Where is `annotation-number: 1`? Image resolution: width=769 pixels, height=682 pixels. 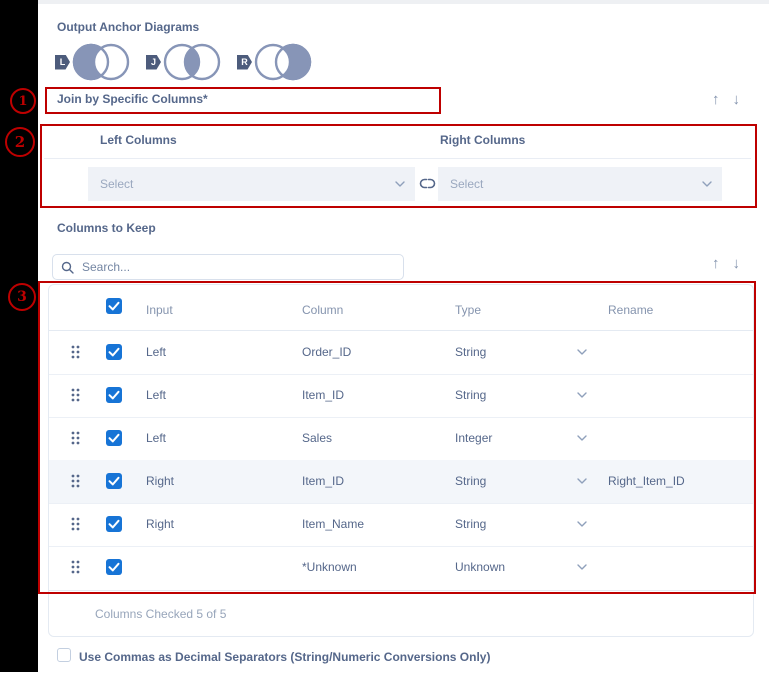 annotation-number: 1 is located at coordinates (23, 101).